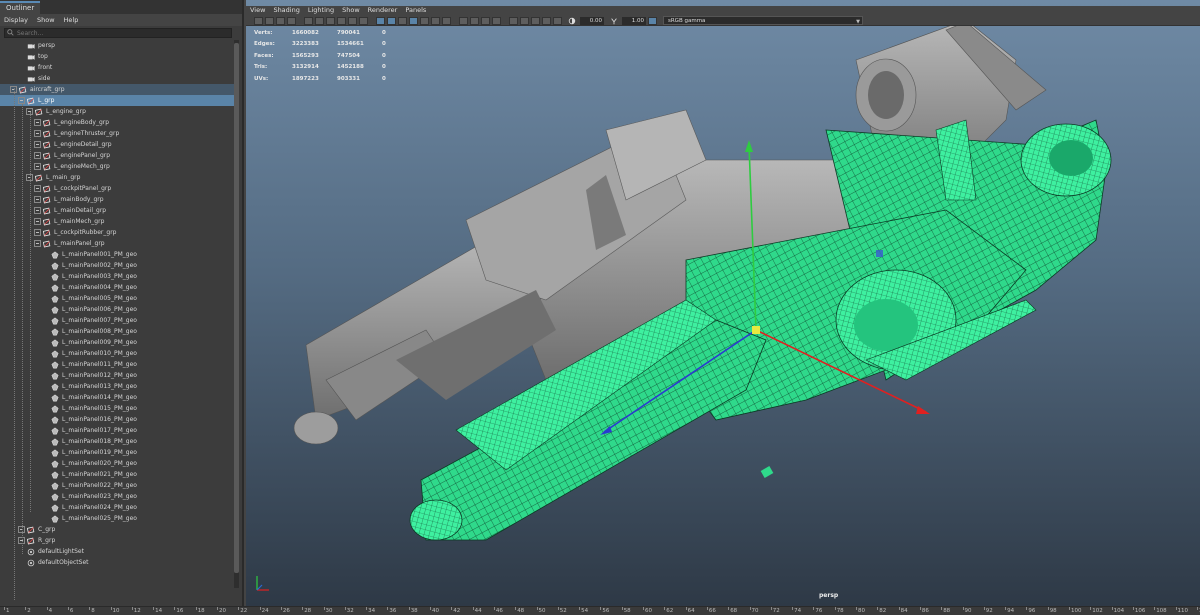 The width and height of the screenshot is (1200, 615). Describe the element at coordinates (118, 320) in the screenshot. I see `outliner-item: L_mainPanel007_PM_geo` at that location.